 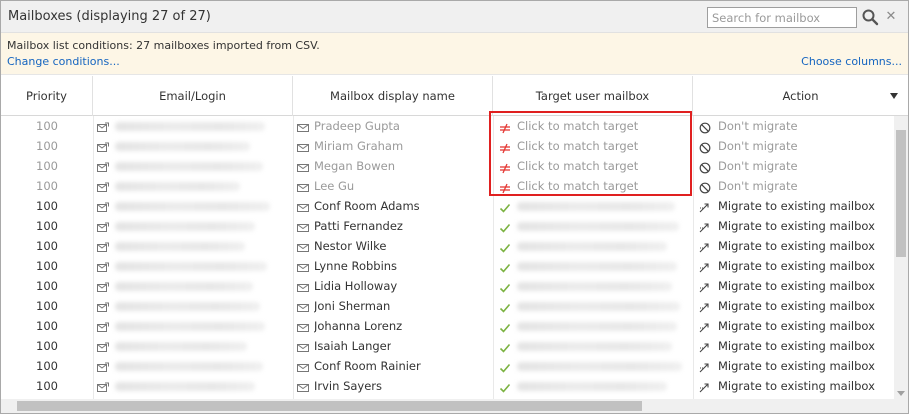 I want to click on display-name-cell: Isaiah Langer, so click(x=353, y=346).